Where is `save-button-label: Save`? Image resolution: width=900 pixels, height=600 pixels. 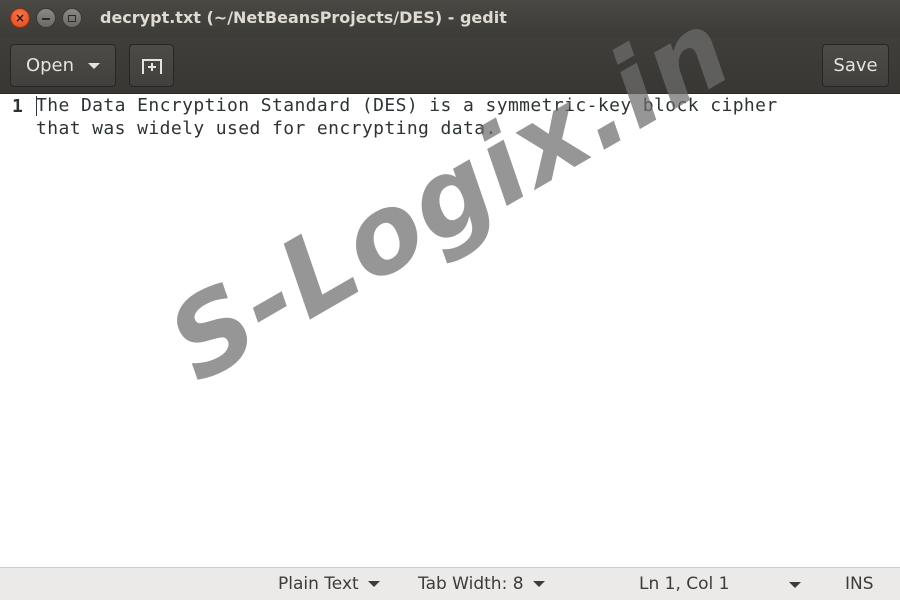 save-button-label: Save is located at coordinates (855, 65).